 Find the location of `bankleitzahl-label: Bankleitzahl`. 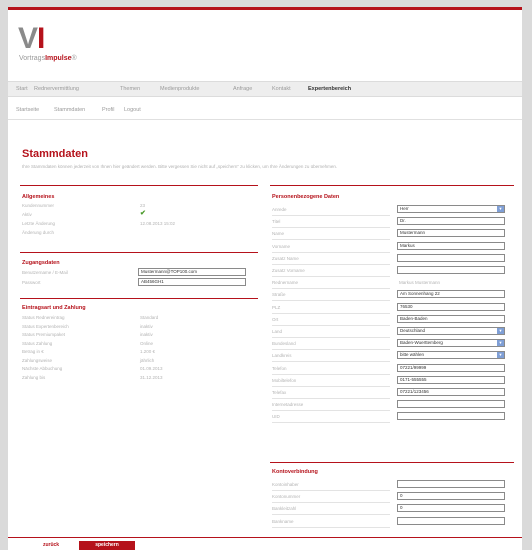

bankleitzahl-label: Bankleitzahl is located at coordinates (284, 509).